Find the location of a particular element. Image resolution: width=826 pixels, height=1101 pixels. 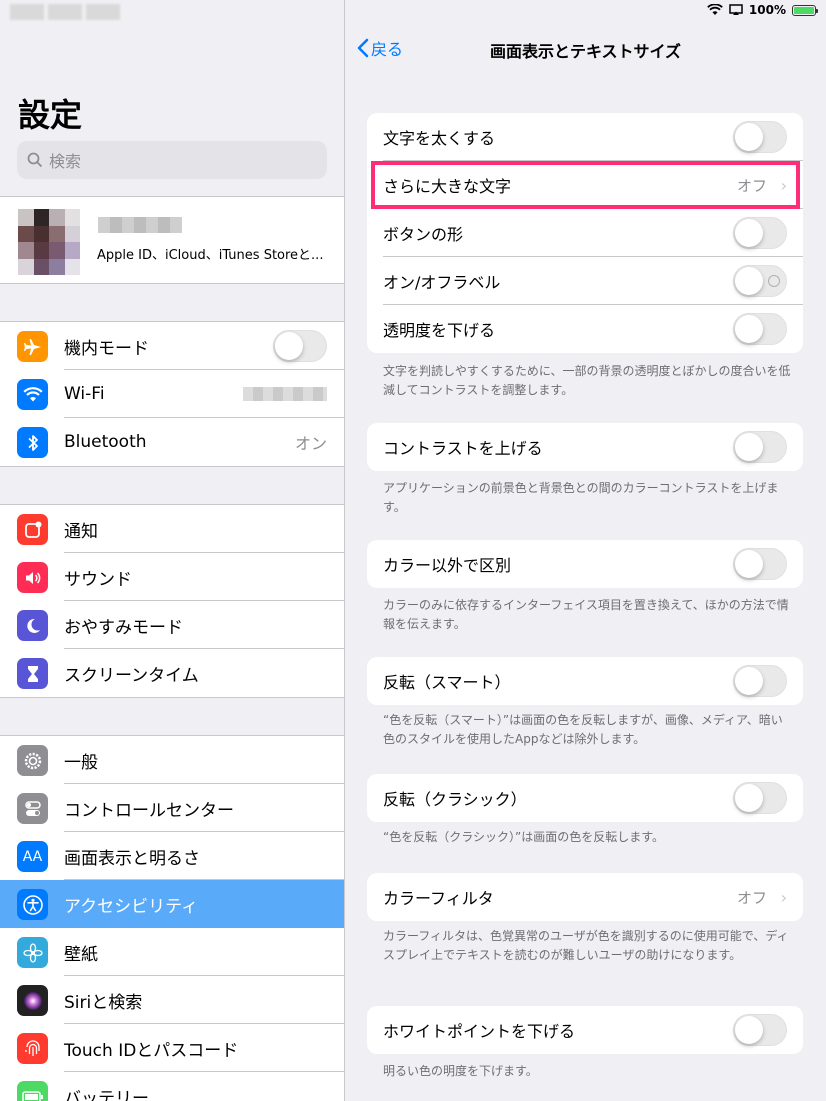

section-footer: アプリケーションの前景色と背景色との間のカラーコントラストを上げます。 is located at coordinates (581, 497).